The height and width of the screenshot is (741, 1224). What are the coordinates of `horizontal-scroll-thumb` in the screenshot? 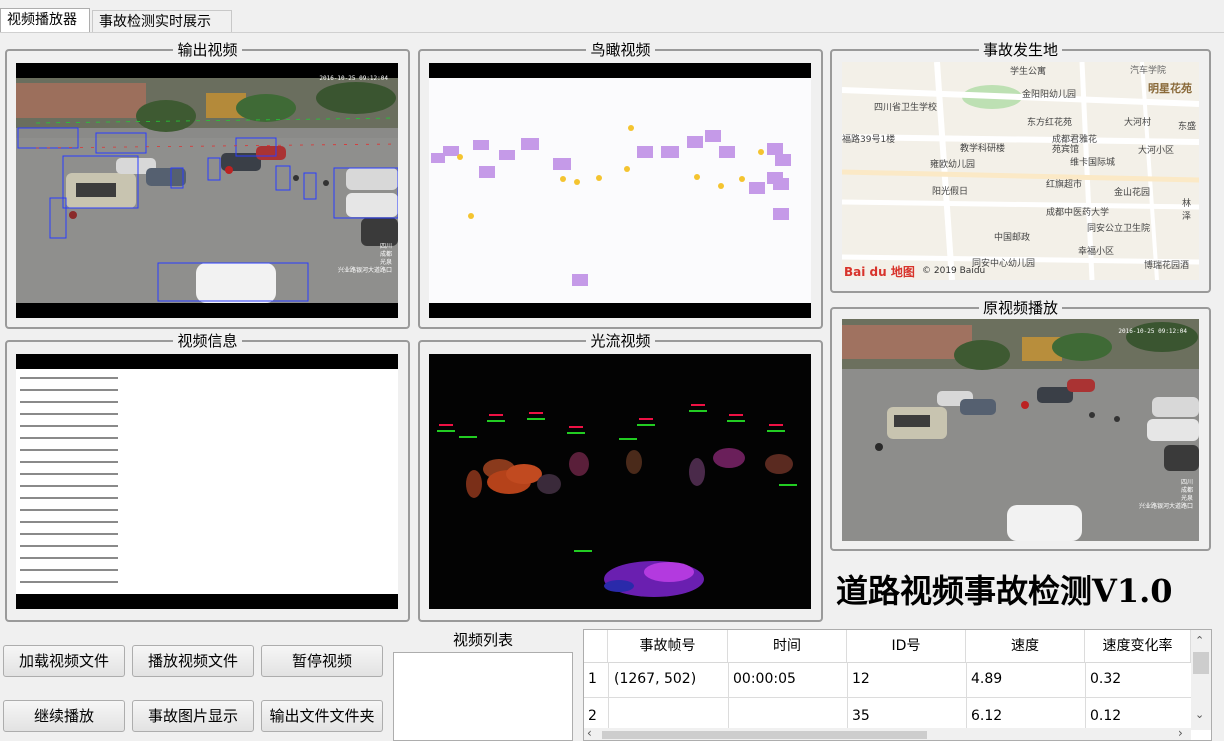 It's located at (764, 735).